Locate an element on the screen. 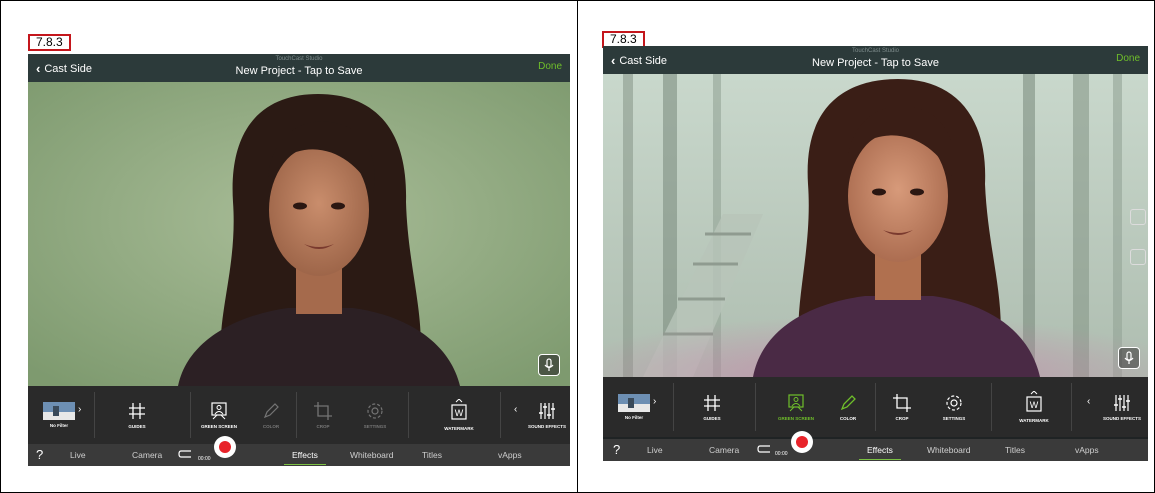 The width and height of the screenshot is (1155, 493). svg-text: W is located at coordinates (1034, 405).